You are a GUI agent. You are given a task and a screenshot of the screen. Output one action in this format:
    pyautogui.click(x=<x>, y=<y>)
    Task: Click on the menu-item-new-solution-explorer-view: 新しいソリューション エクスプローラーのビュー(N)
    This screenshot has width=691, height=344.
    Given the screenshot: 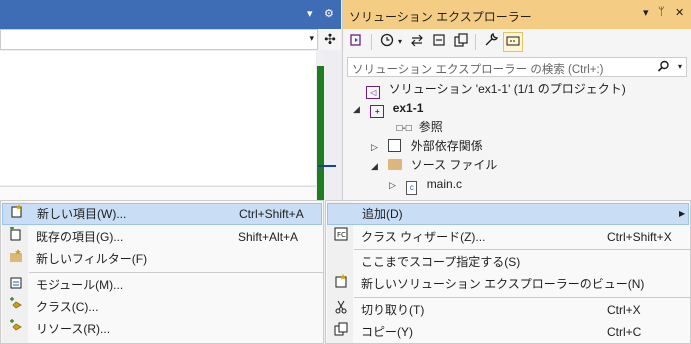 What is the action you would take?
    pyautogui.click(x=508, y=284)
    